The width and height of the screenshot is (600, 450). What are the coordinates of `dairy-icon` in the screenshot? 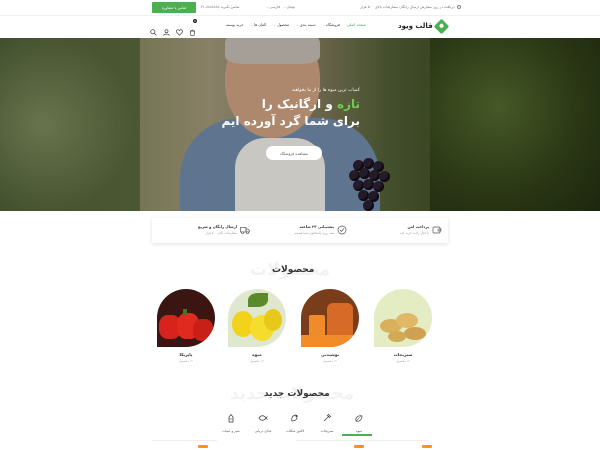 It's located at (231, 418).